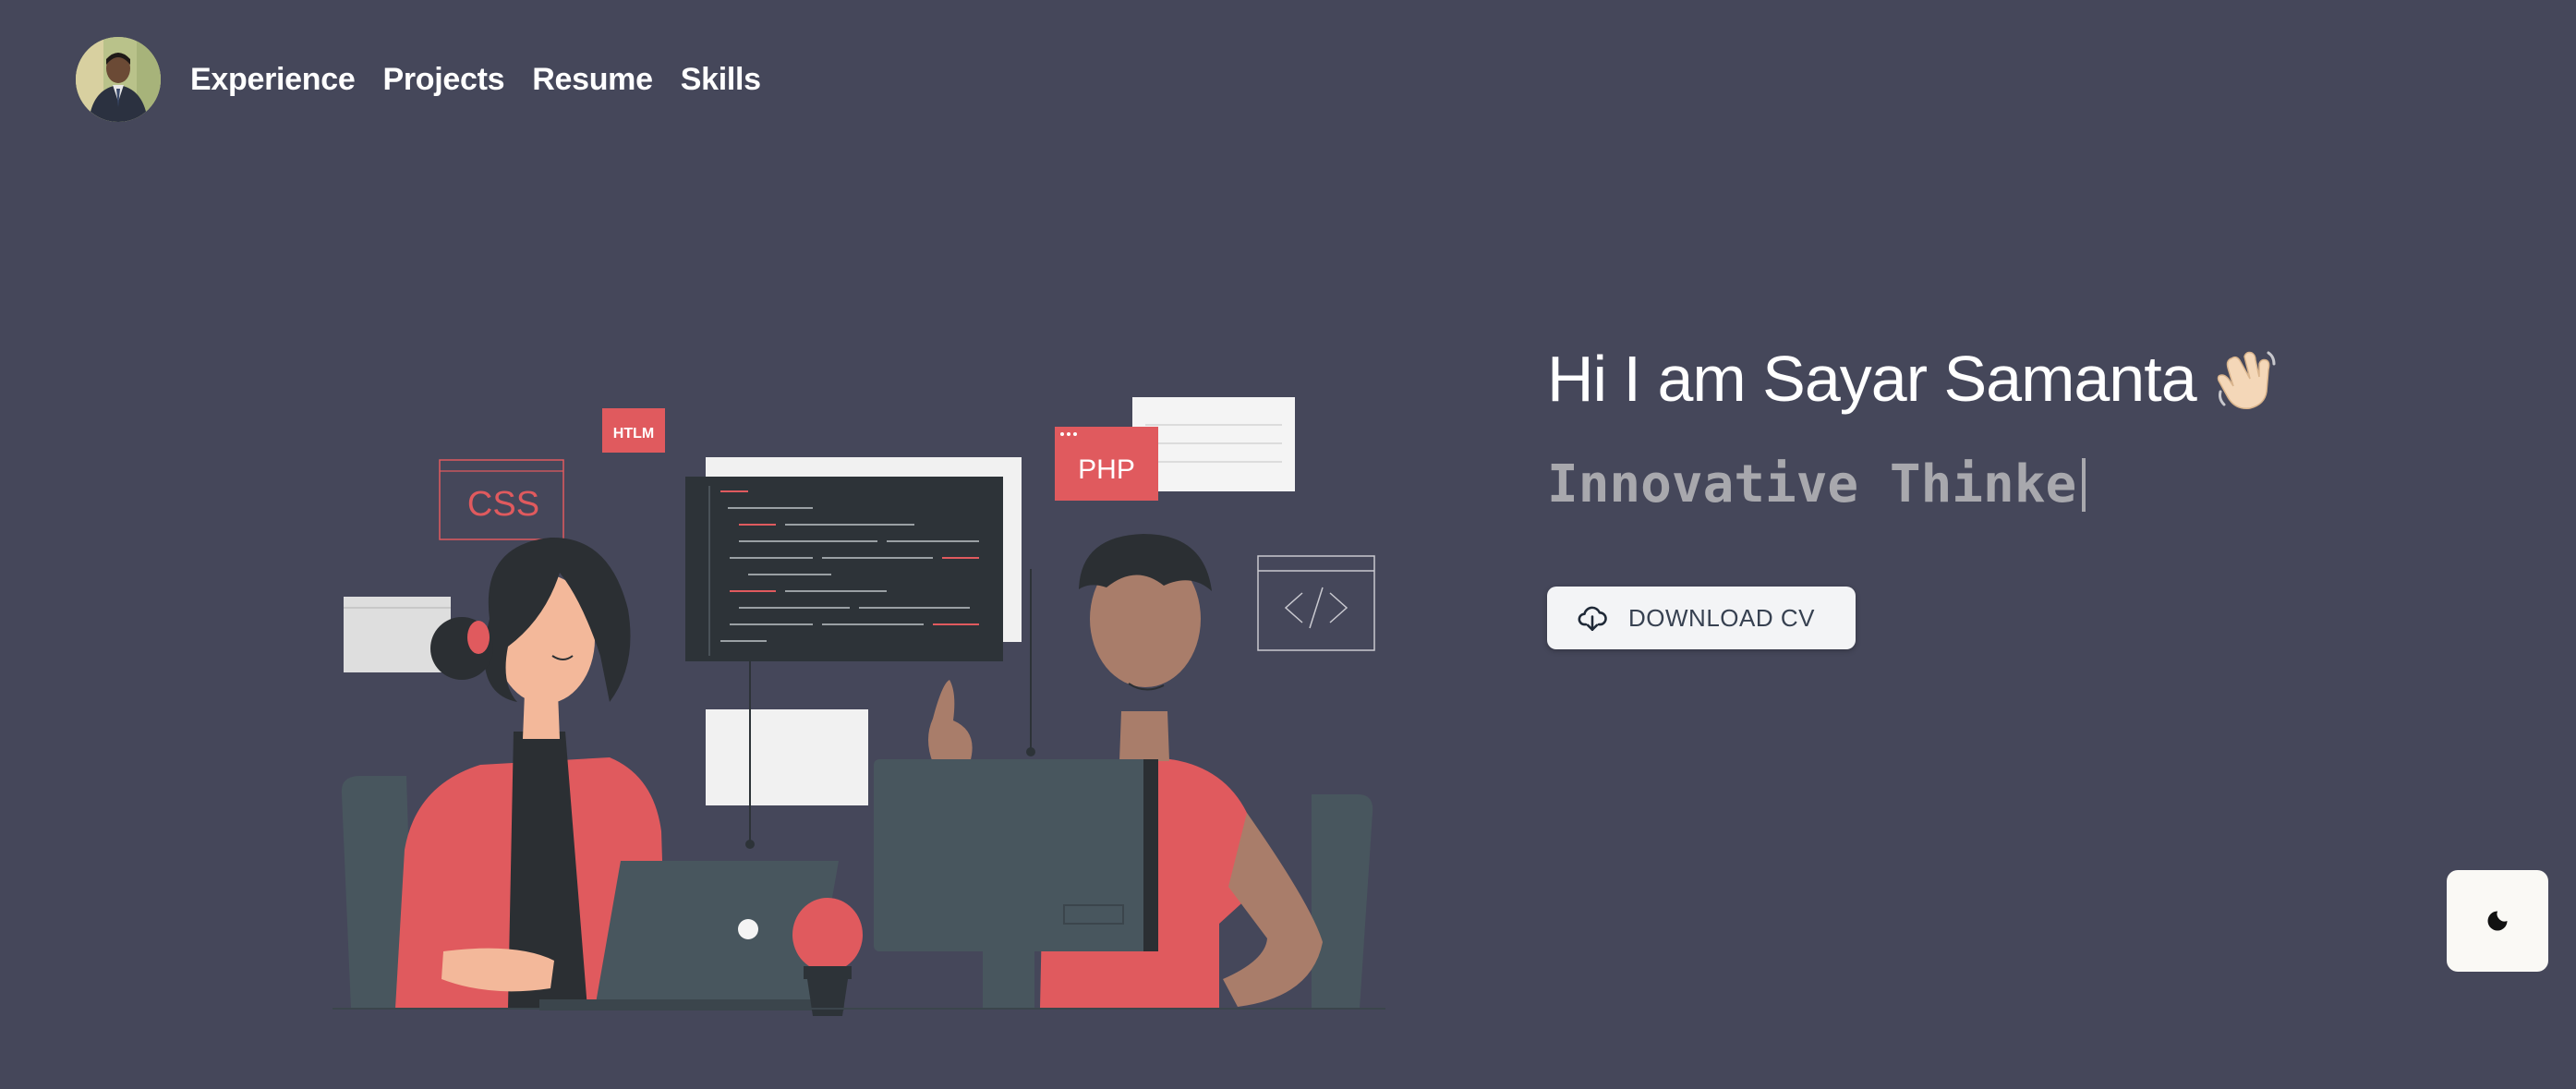 This screenshot has width=2576, height=1089. What do you see at coordinates (1872, 379) in the screenshot?
I see `hero-greeting: Hi I am Sayar Samanta` at bounding box center [1872, 379].